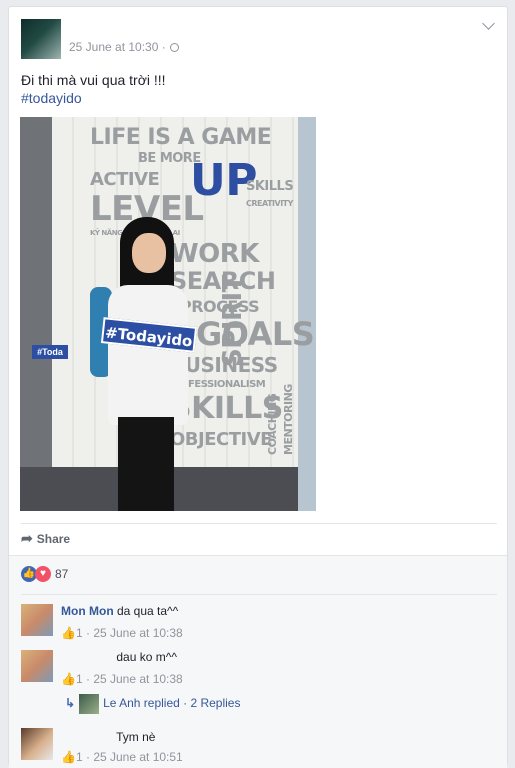 This screenshot has width=515, height=768. What do you see at coordinates (221, 439) in the screenshot?
I see `wall-text: OBJECTIVE` at bounding box center [221, 439].